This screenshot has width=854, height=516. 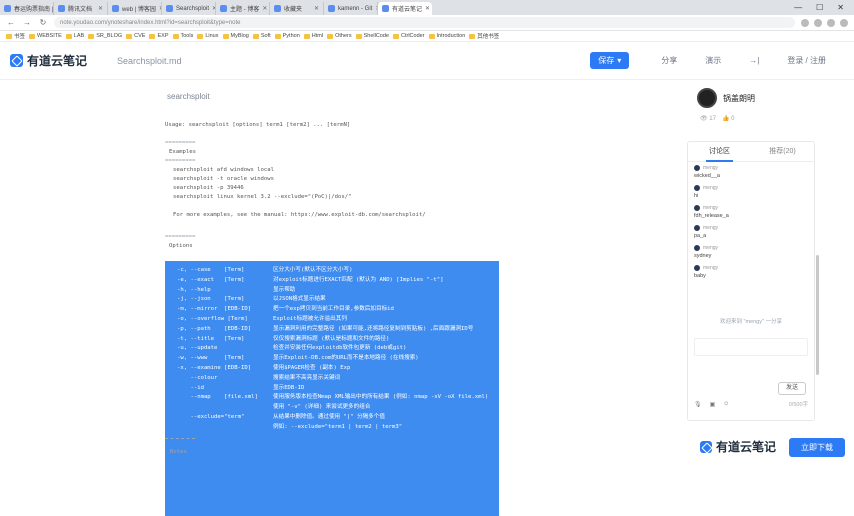 What do you see at coordinates (149, 60) in the screenshot?
I see `document-title: Searchsploit.md` at bounding box center [149, 60].